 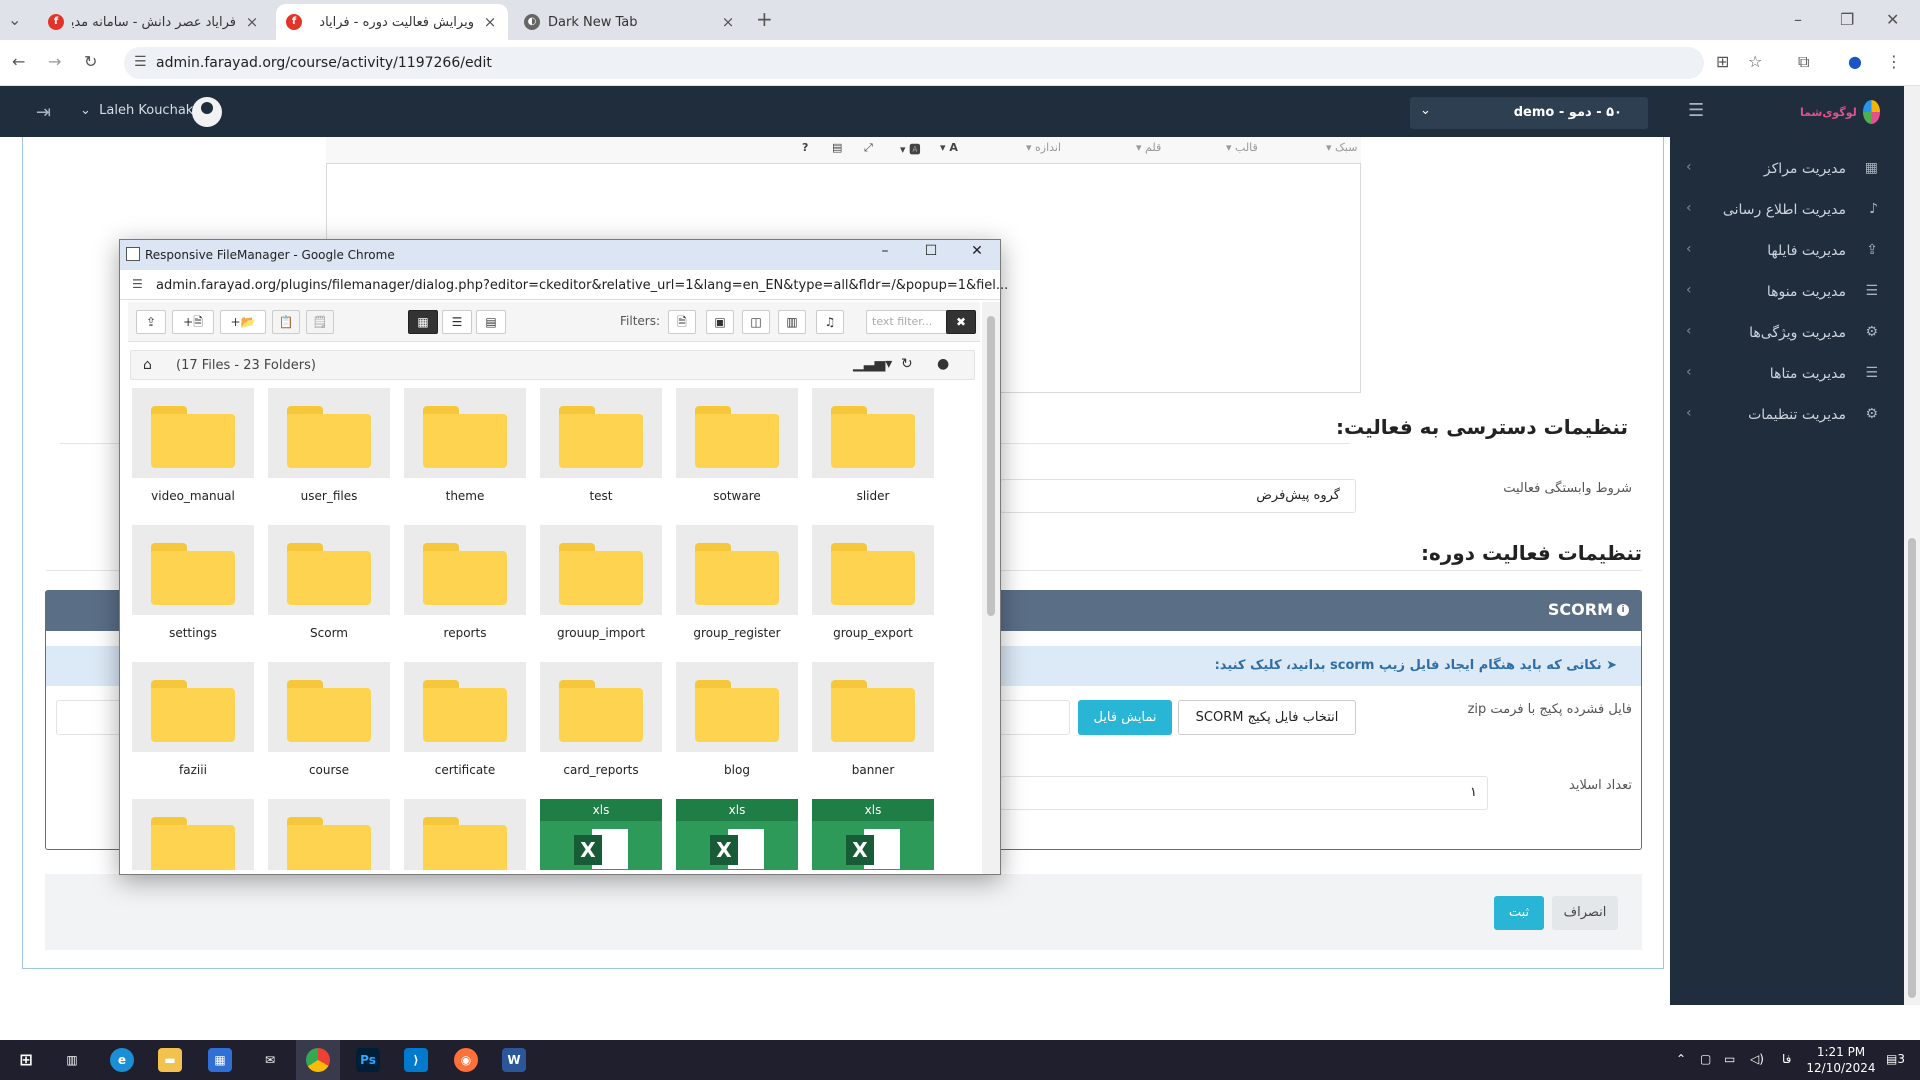 What do you see at coordinates (756, 322) in the screenshot?
I see `filter-archives-icon: ◫` at bounding box center [756, 322].